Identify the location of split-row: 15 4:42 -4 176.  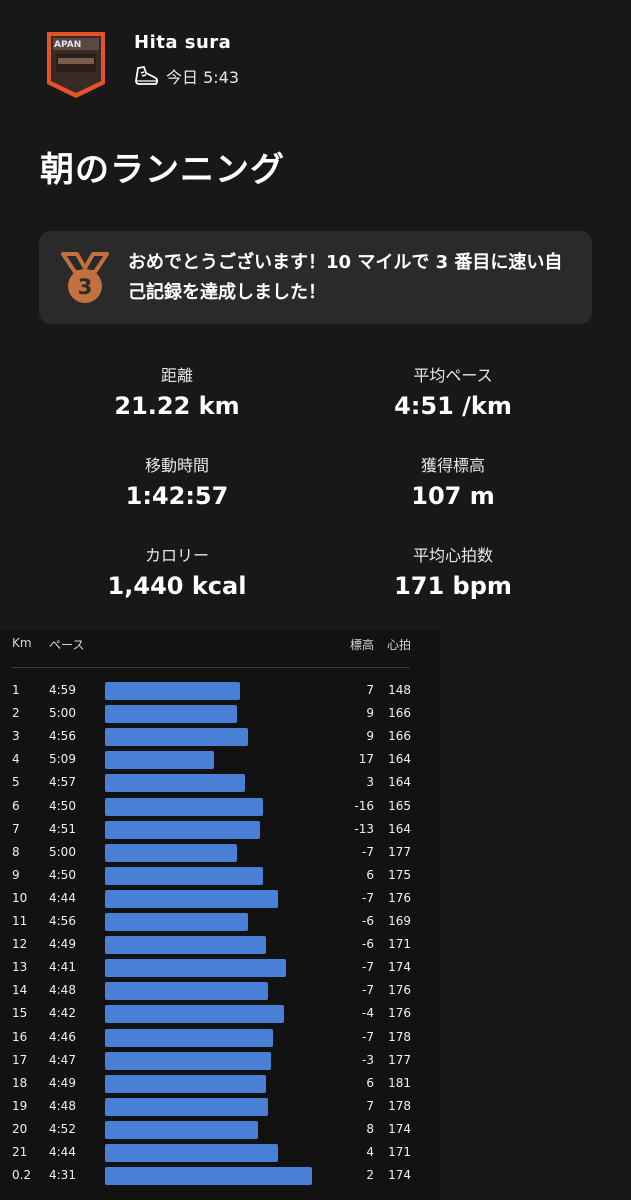
(220, 1013).